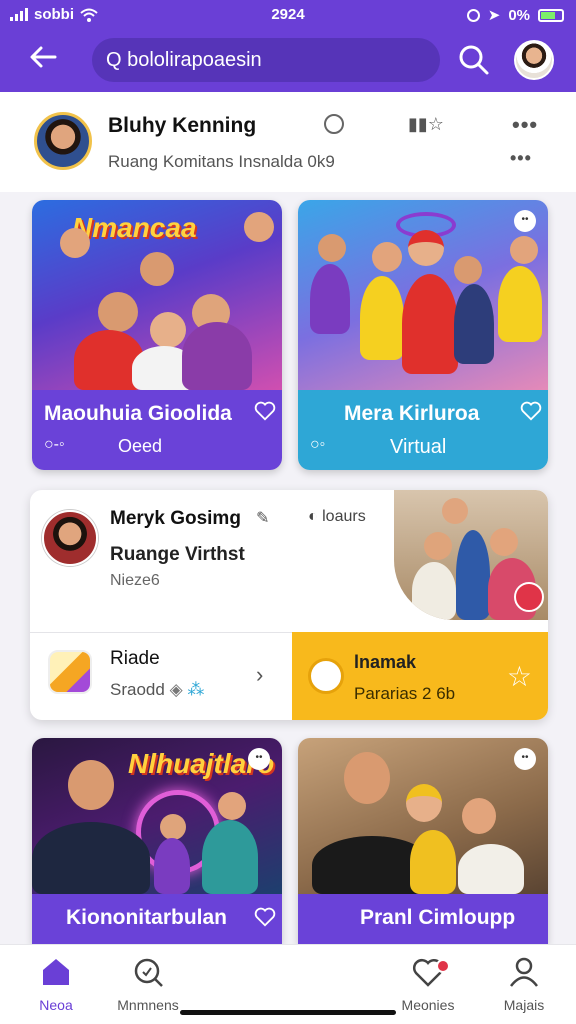 This screenshot has width=576, height=1024. What do you see at coordinates (326, 676) in the screenshot?
I see `promo-icon` at bounding box center [326, 676].